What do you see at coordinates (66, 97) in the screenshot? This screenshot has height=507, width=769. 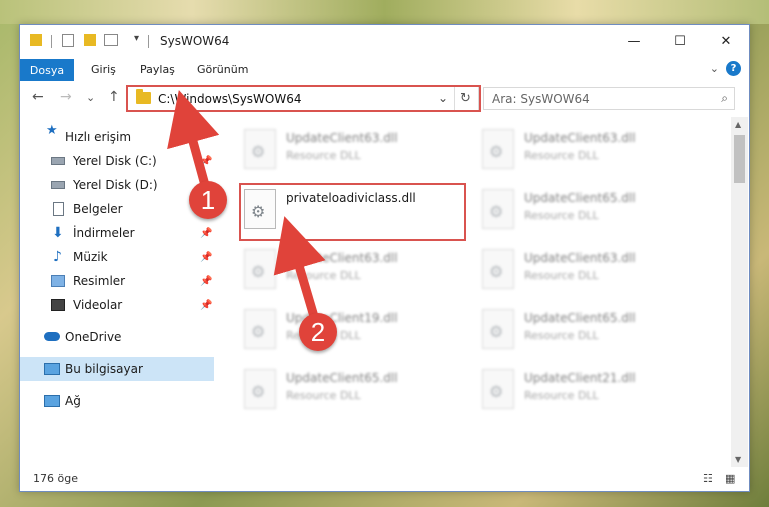 I see `forward-button: →` at bounding box center [66, 97].